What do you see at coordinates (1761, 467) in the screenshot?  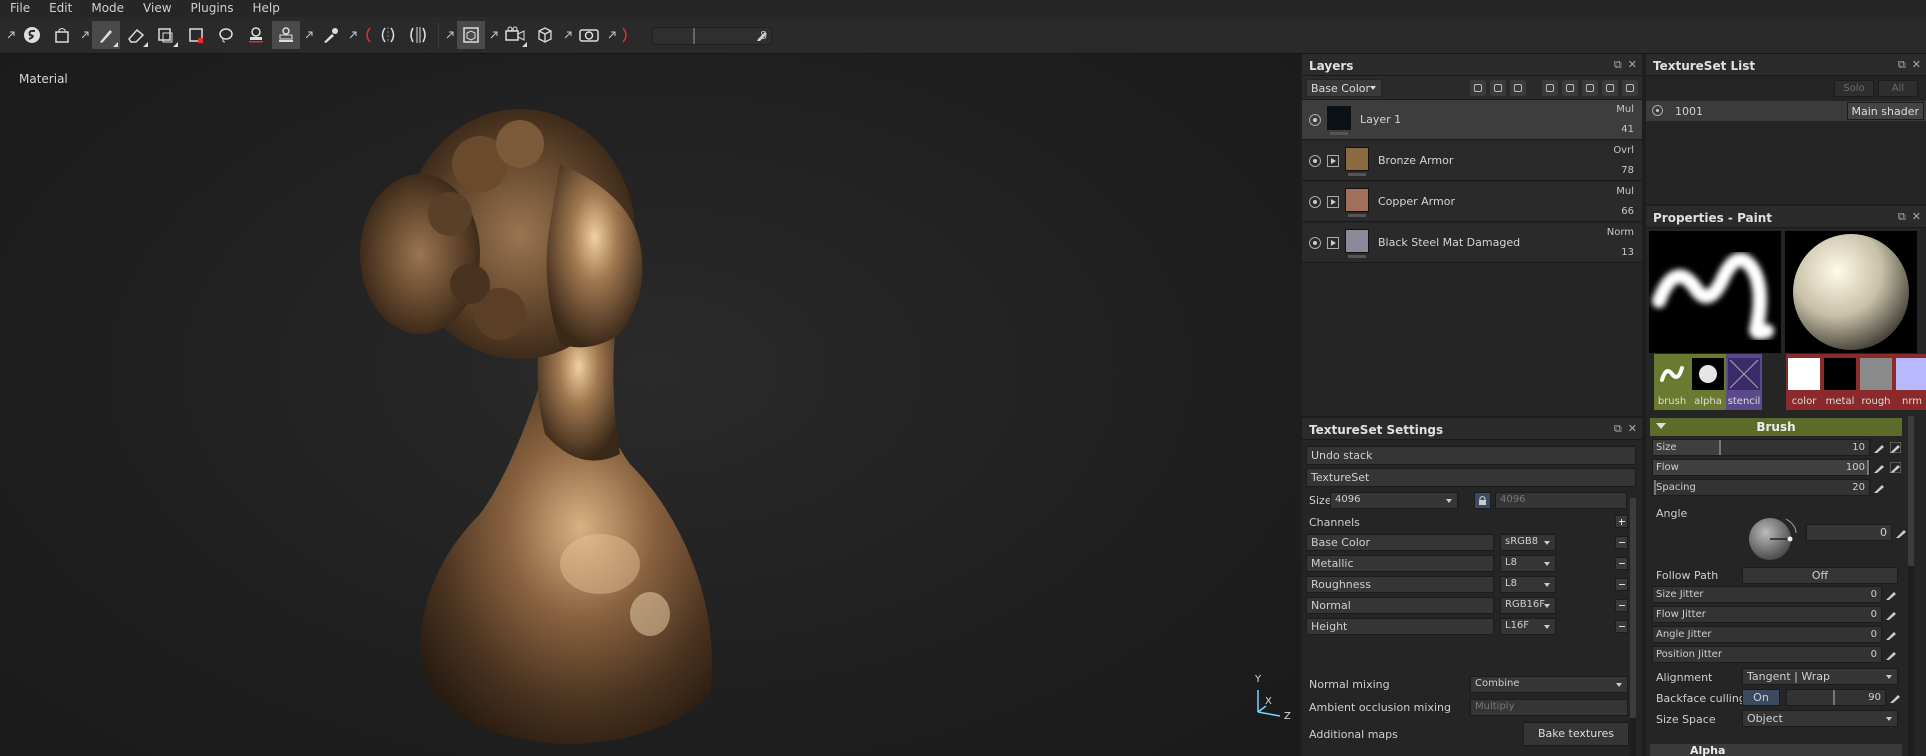 I see `flow-slider: Flow 100` at bounding box center [1761, 467].